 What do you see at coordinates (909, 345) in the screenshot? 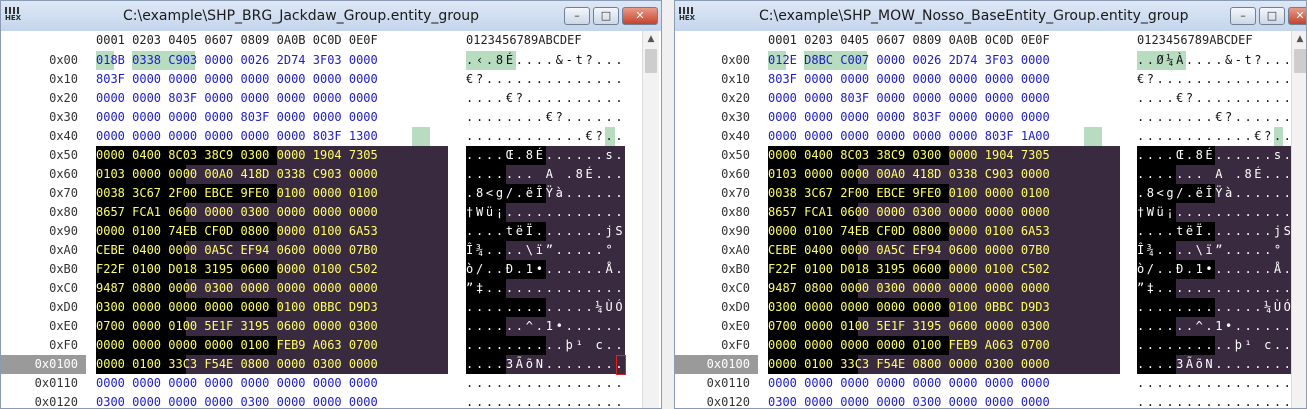
I see `hex-bytes: 0000 0000 0000 0000 0100 FEB9 A063 0700` at bounding box center [909, 345].